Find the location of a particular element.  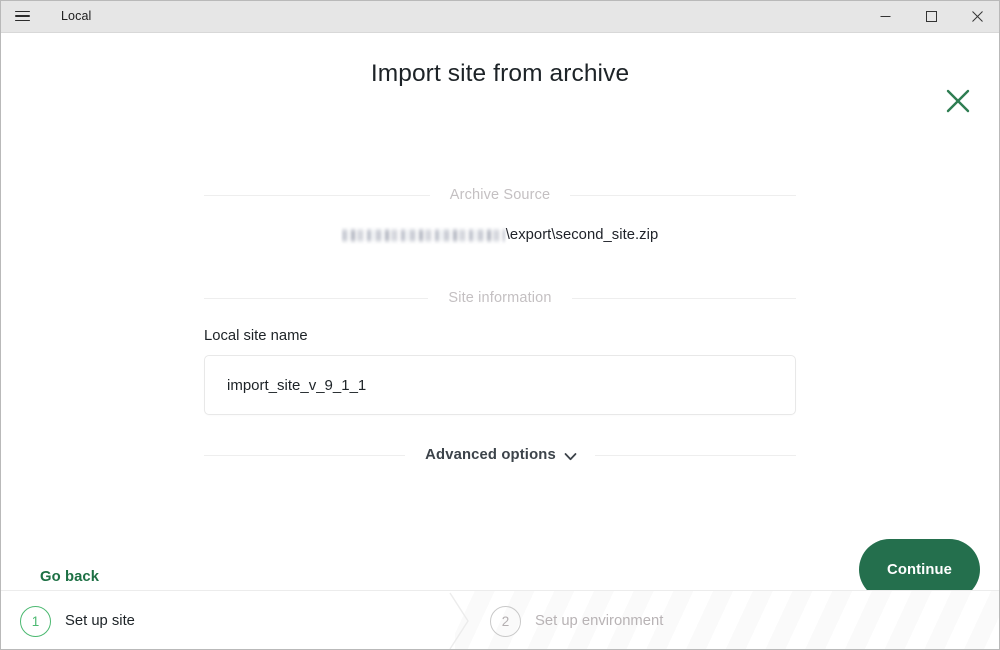

title-bar: Local is located at coordinates (500, 16).